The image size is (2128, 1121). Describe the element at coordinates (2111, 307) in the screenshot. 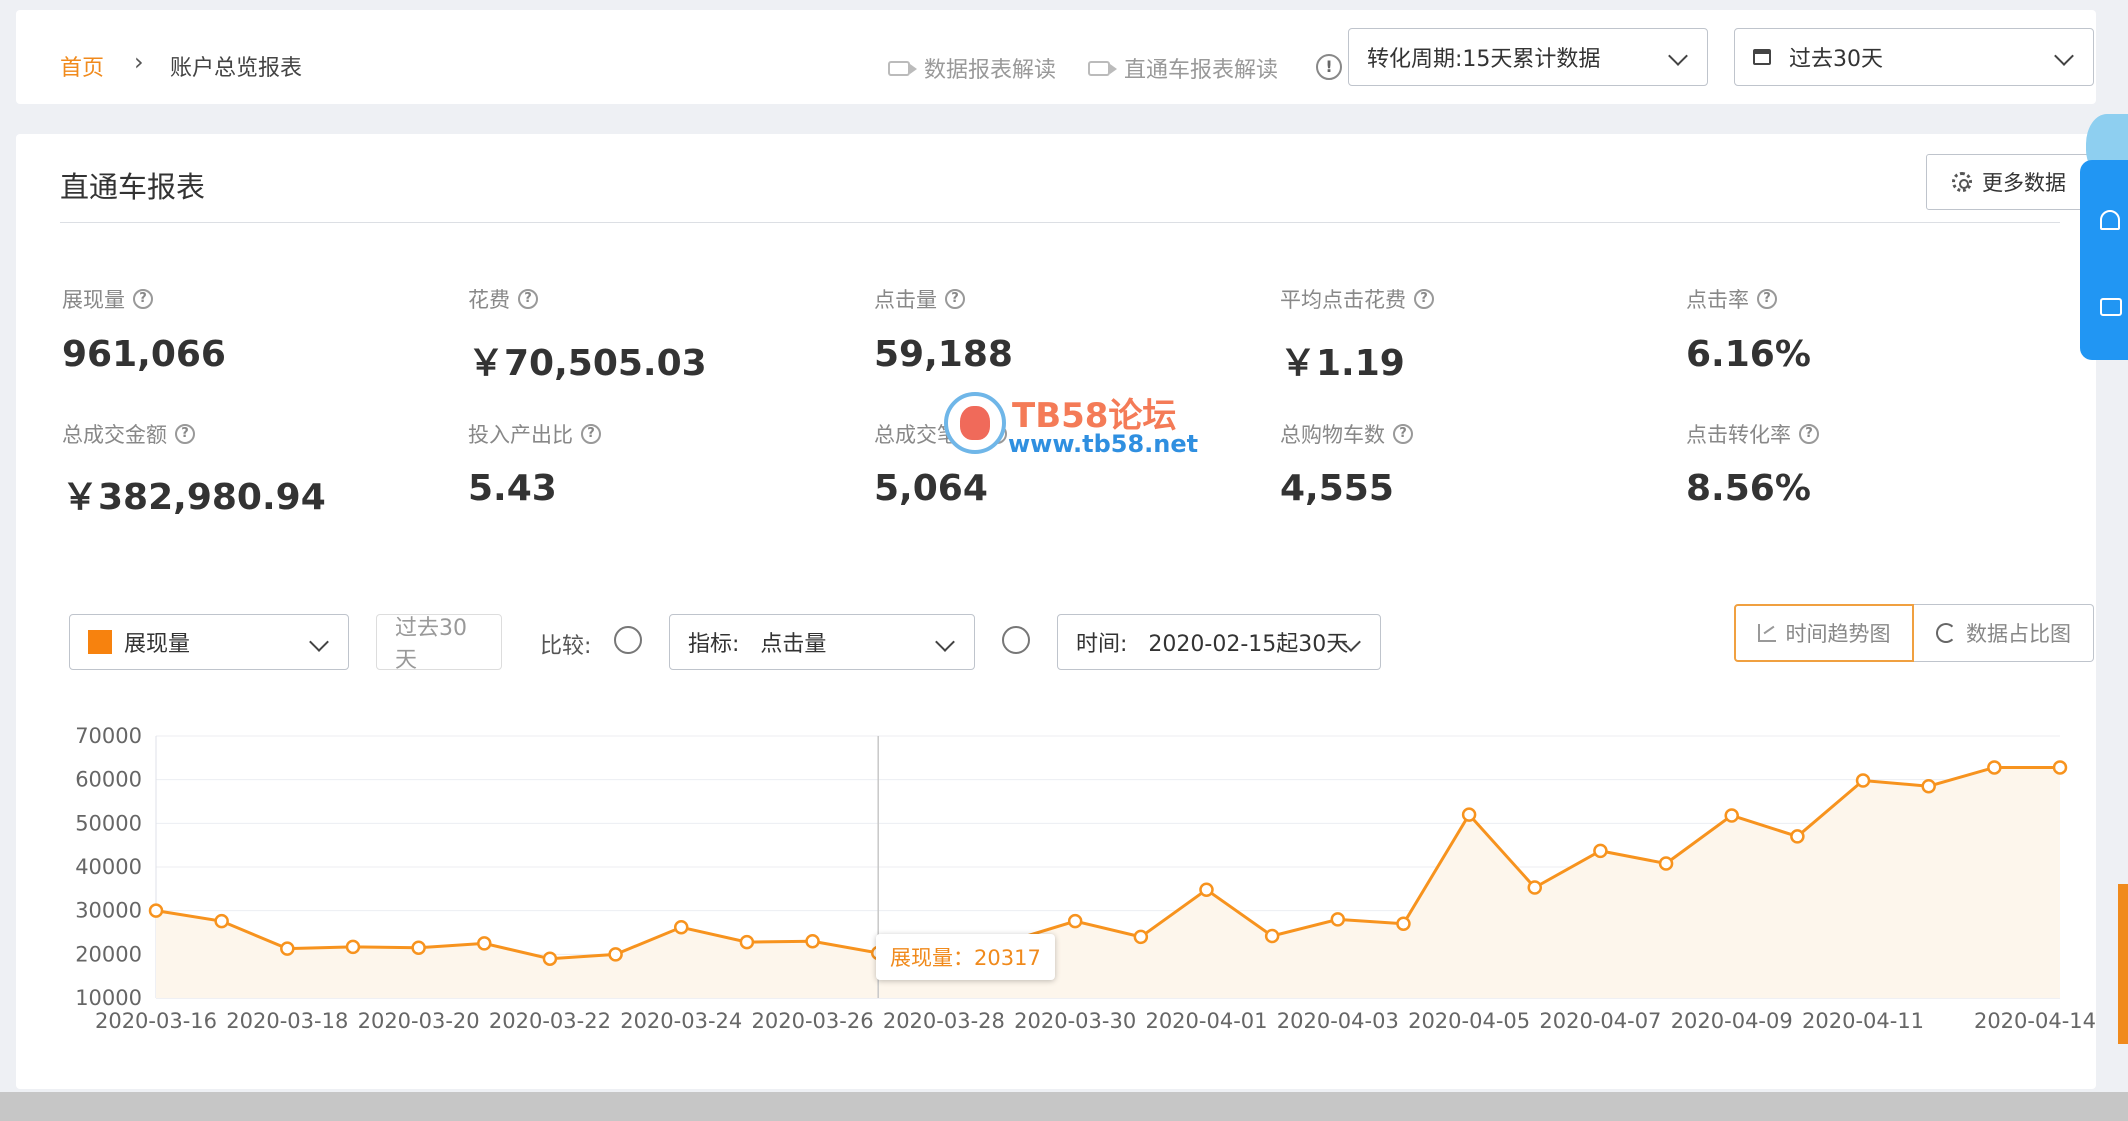

I see `chat-icon` at that location.